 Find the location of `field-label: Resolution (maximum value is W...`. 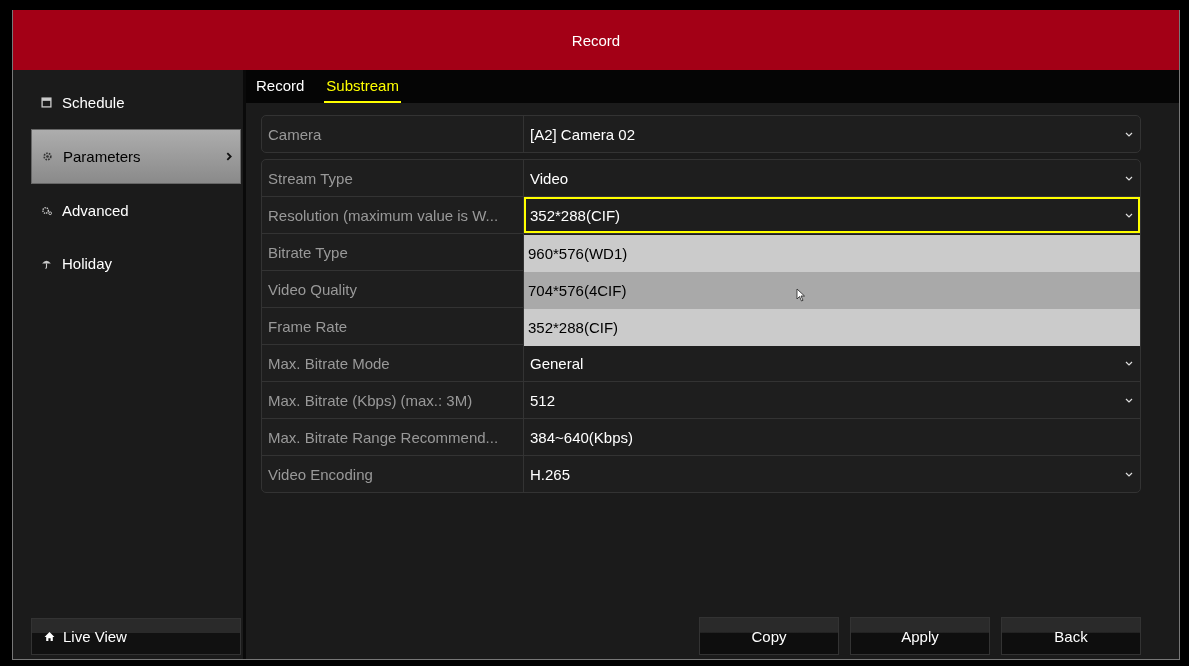

field-label: Resolution (maximum value is W... is located at coordinates (393, 215).